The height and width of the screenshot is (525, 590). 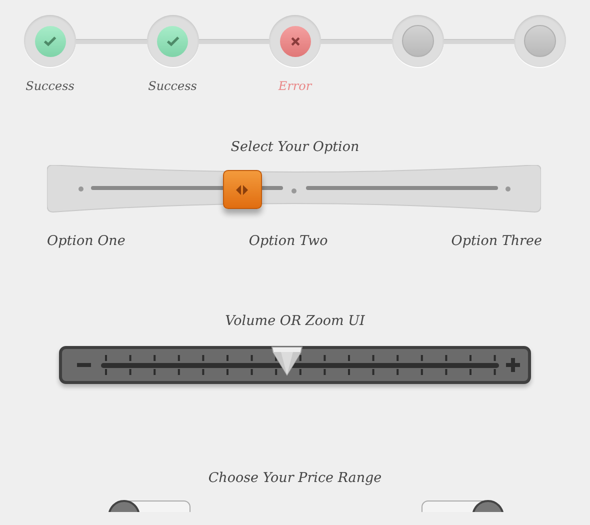 What do you see at coordinates (84, 365) in the screenshot?
I see `minus-icon` at bounding box center [84, 365].